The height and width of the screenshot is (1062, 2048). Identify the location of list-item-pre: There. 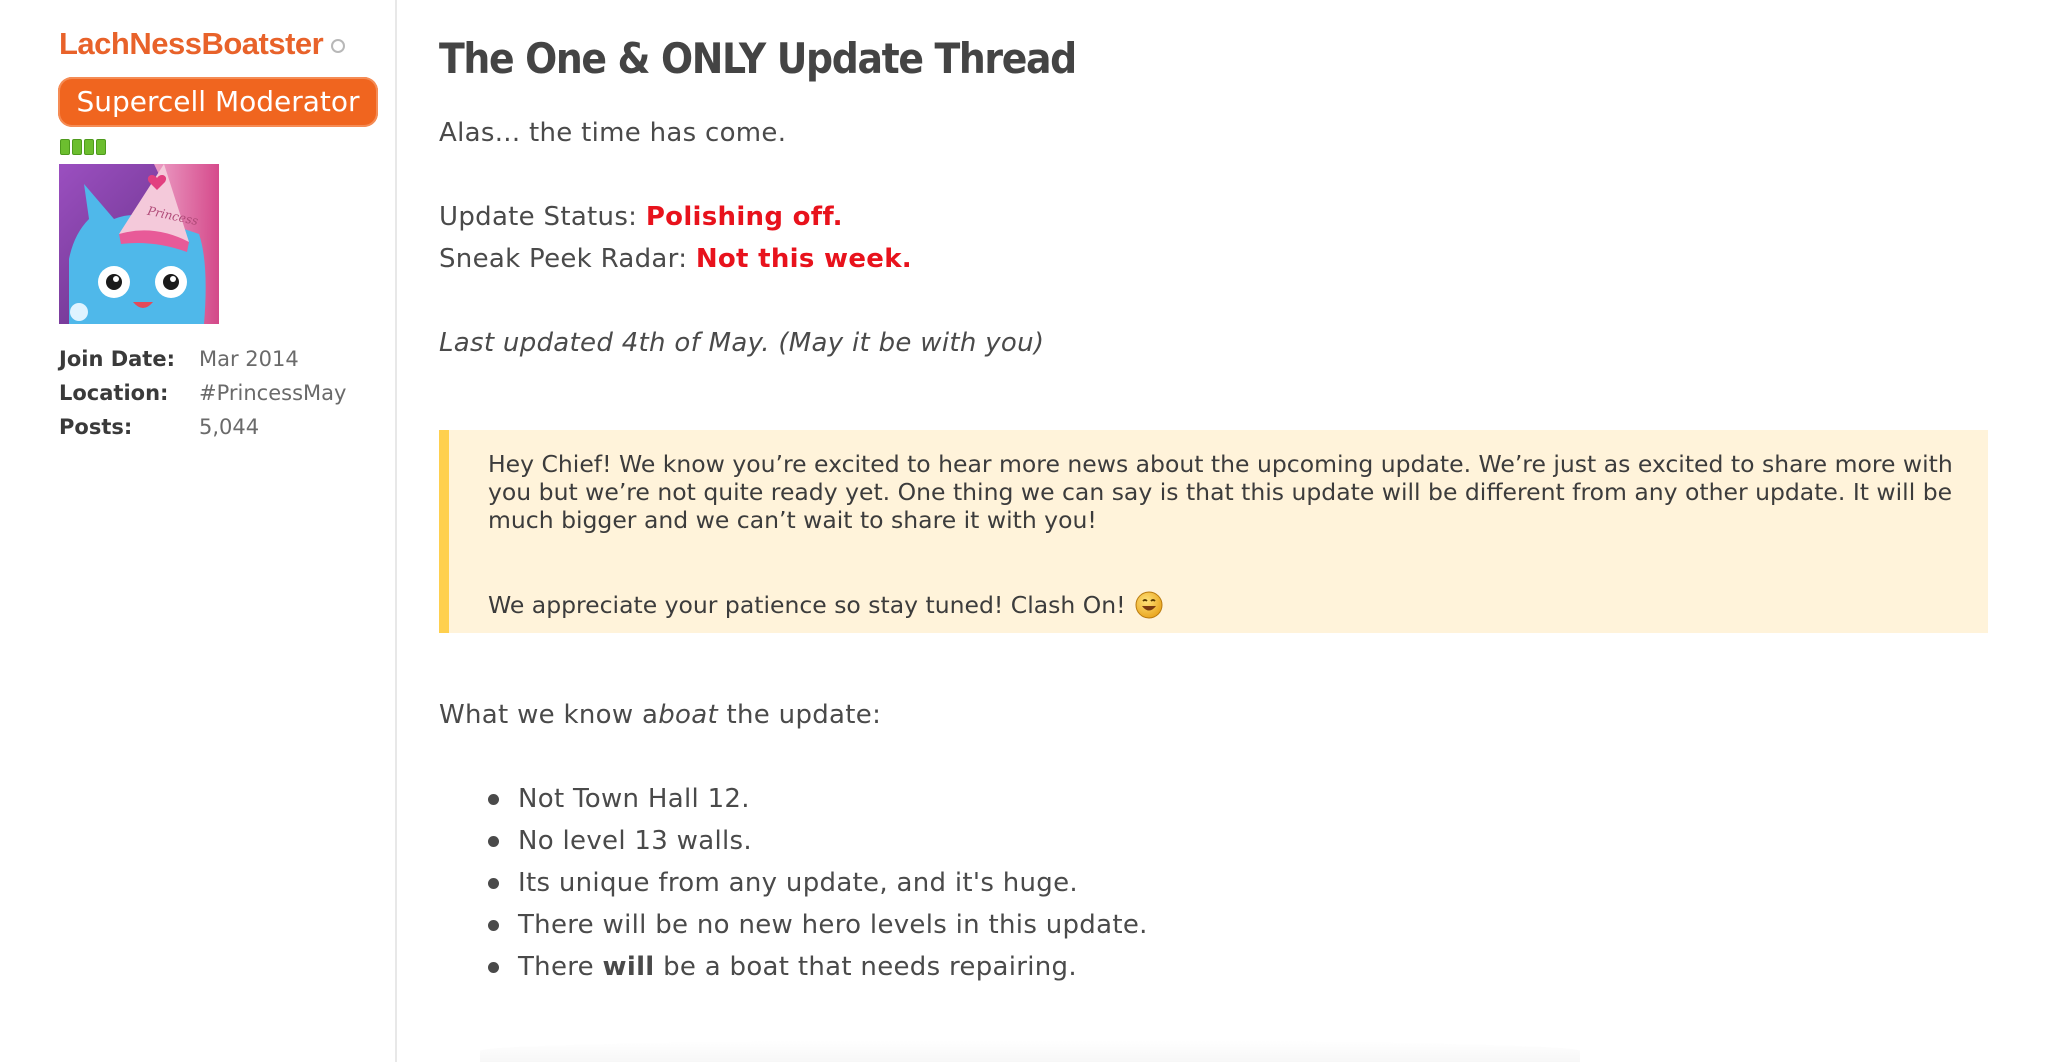
(560, 967).